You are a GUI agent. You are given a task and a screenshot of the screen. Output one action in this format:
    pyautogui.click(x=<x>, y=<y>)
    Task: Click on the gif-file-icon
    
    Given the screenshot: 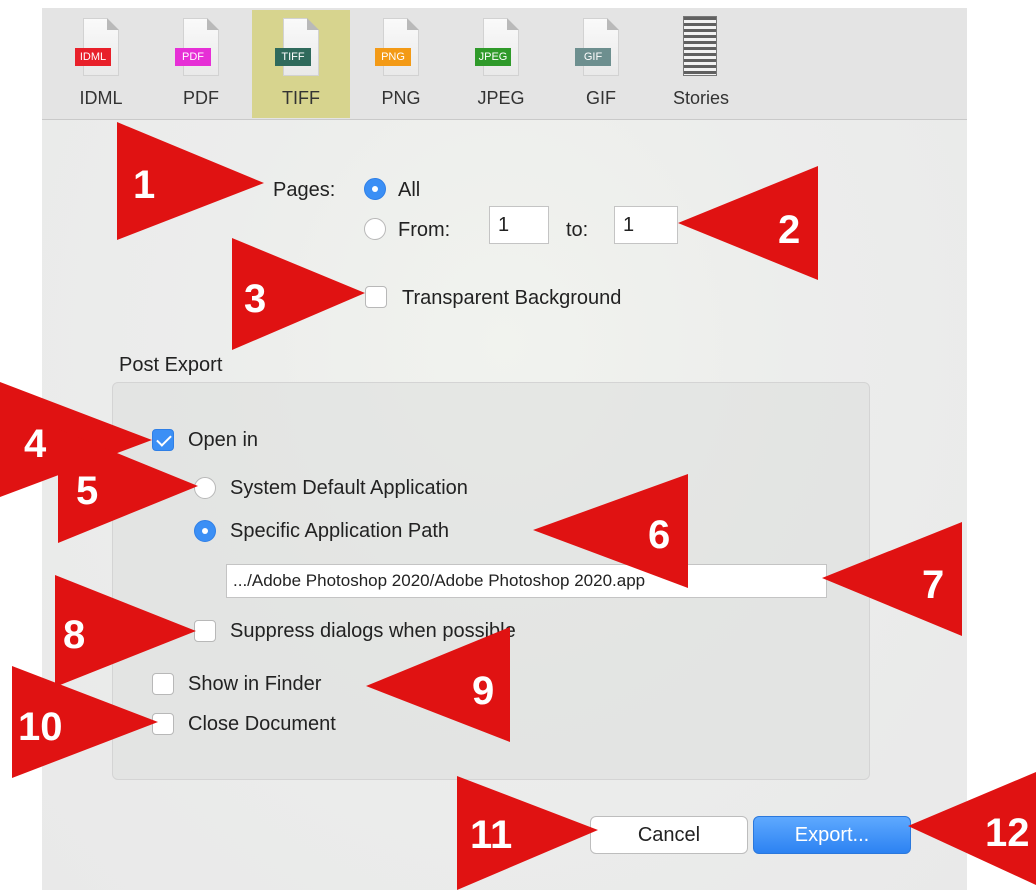 What is the action you would take?
    pyautogui.click(x=601, y=47)
    